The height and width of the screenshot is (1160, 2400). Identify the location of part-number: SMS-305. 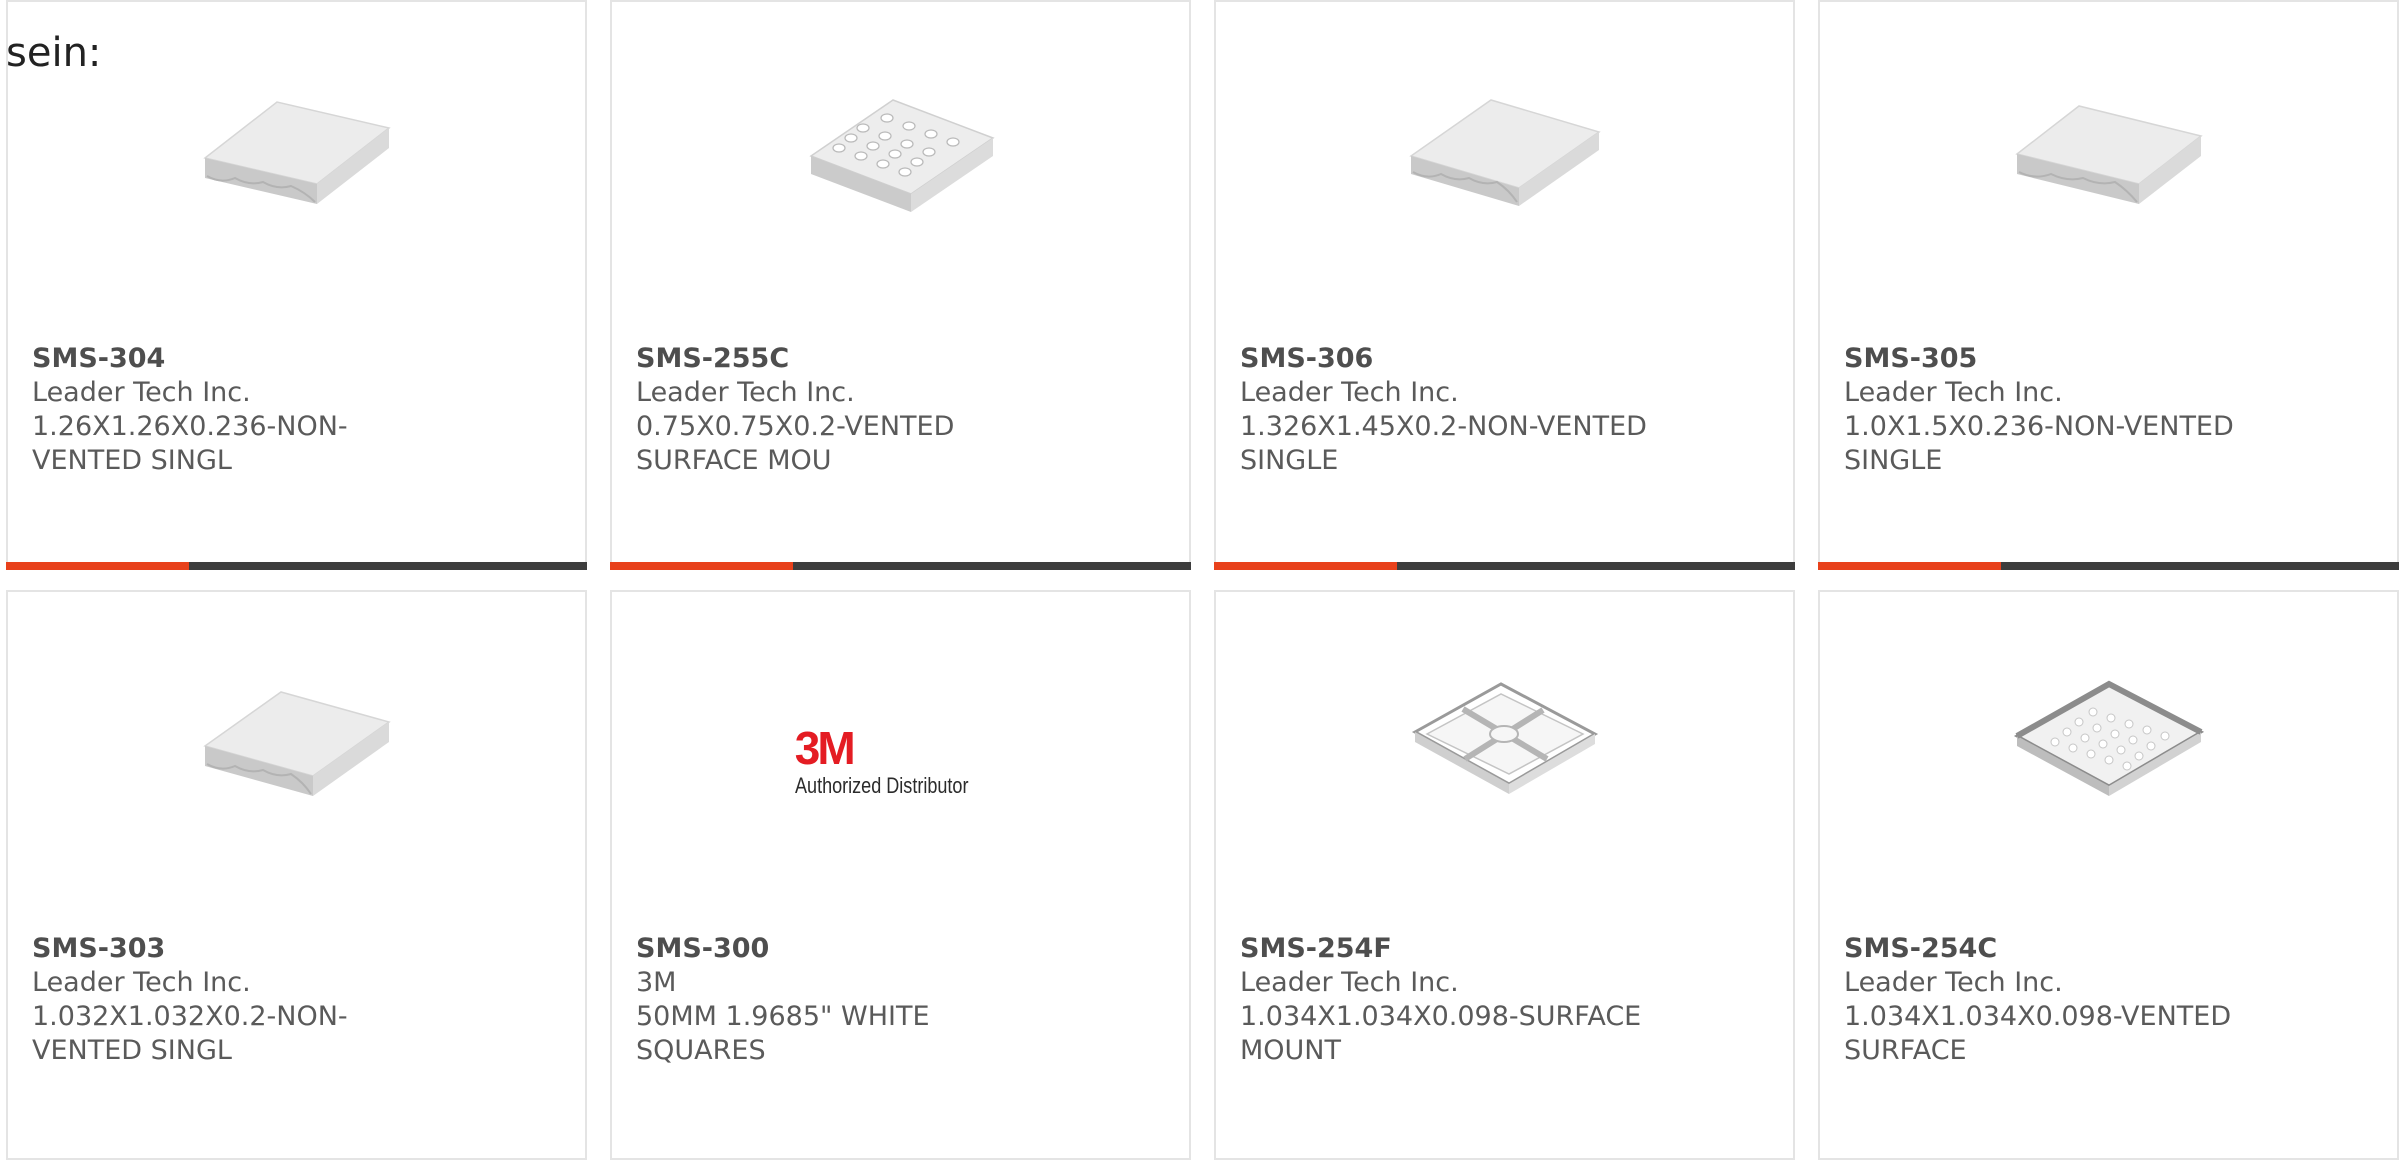
(2108, 359).